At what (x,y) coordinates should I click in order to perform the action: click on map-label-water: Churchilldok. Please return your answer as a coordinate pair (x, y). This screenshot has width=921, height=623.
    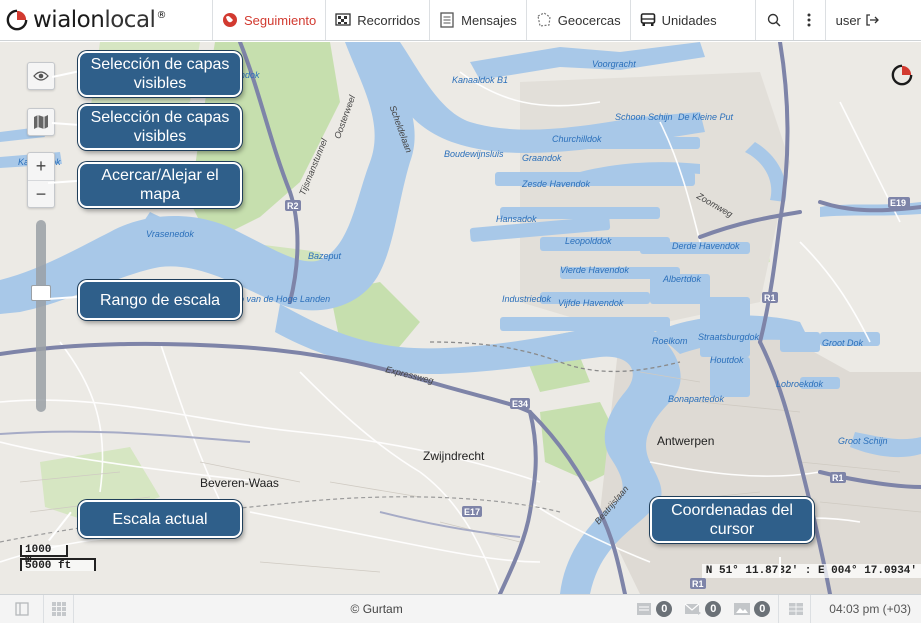
    Looking at the image, I should click on (577, 139).